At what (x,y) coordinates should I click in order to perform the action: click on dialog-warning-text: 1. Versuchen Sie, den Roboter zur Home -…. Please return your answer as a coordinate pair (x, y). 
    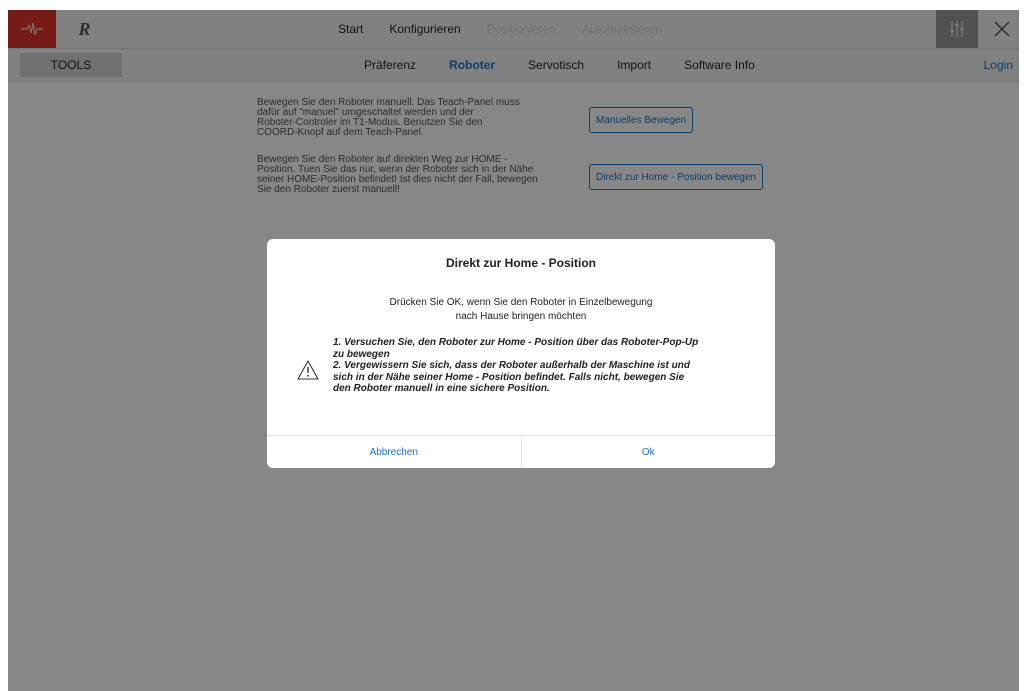
    Looking at the image, I should click on (543, 366).